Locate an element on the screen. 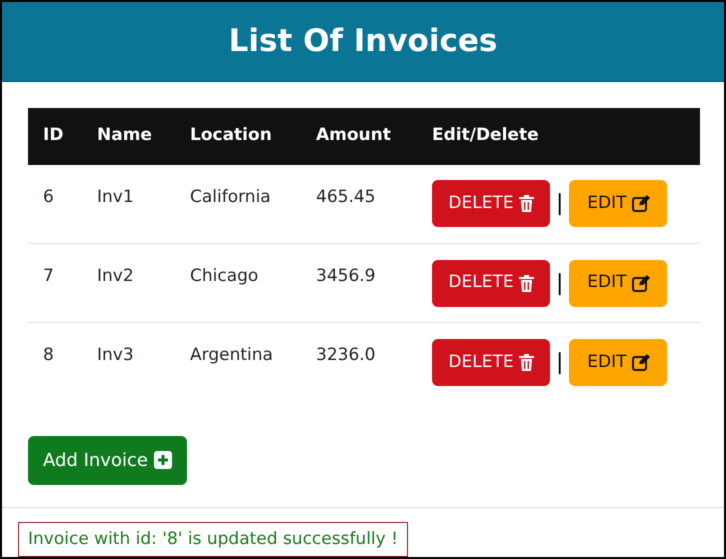  page-title: List Of Invoices is located at coordinates (363, 41).